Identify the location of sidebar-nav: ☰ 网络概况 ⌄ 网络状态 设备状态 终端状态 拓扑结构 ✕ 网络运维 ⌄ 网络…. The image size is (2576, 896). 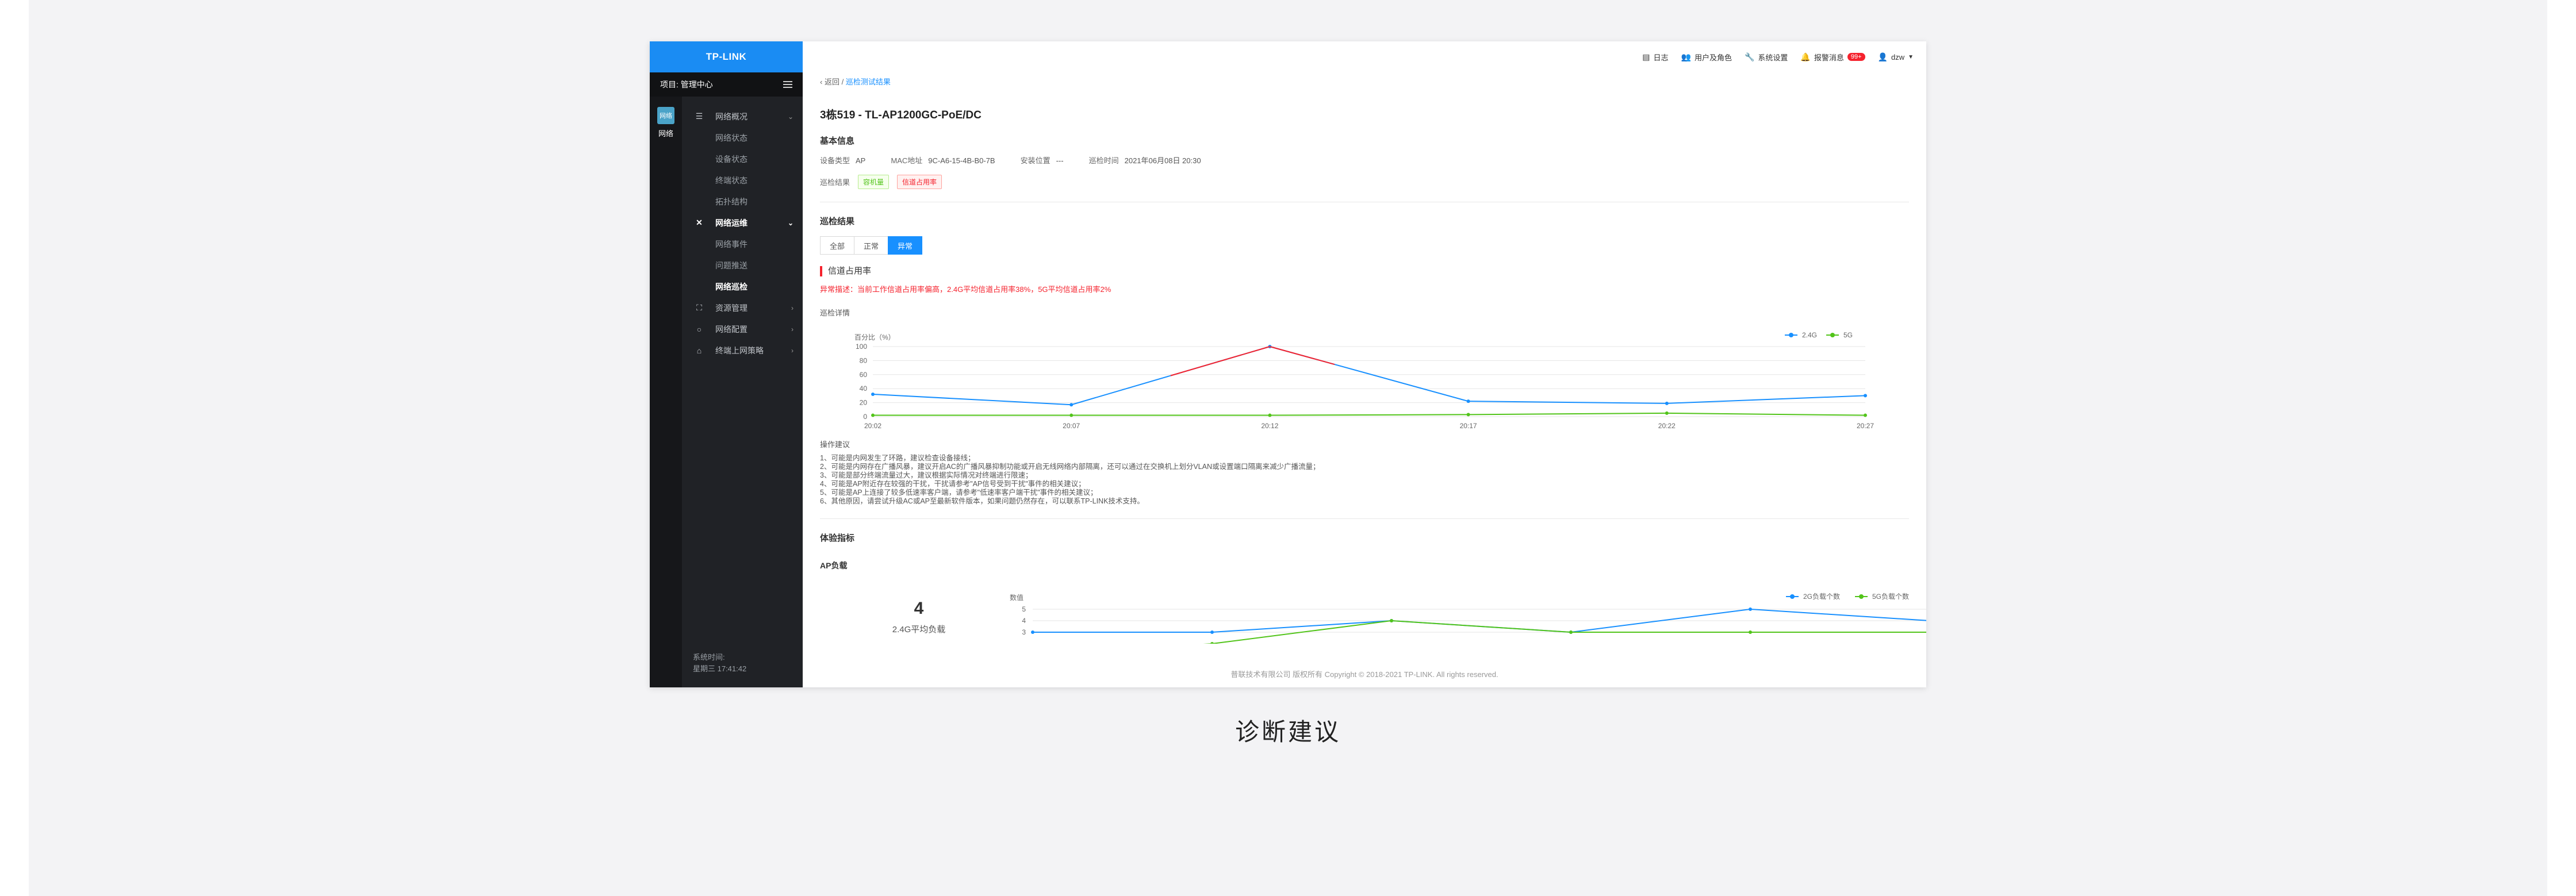
(742, 229).